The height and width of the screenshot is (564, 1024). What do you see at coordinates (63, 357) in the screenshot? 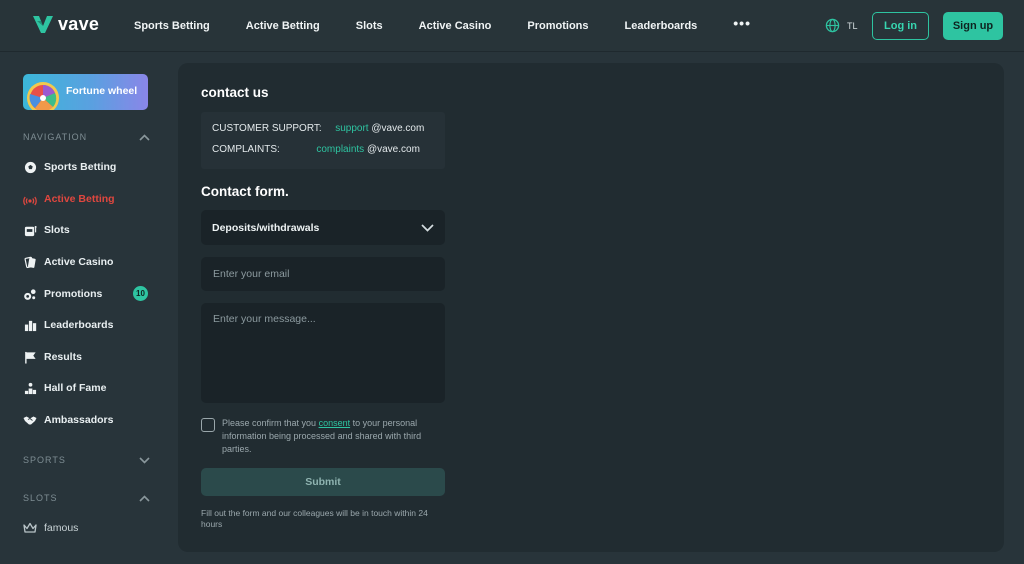
I see `sidebar-item-label: Results` at bounding box center [63, 357].